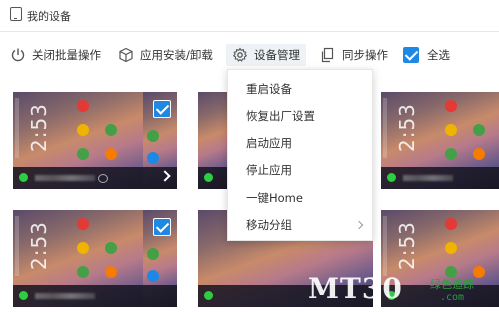  Describe the element at coordinates (249, 16) in the screenshot. I see `title-bar: 我的设备` at that location.